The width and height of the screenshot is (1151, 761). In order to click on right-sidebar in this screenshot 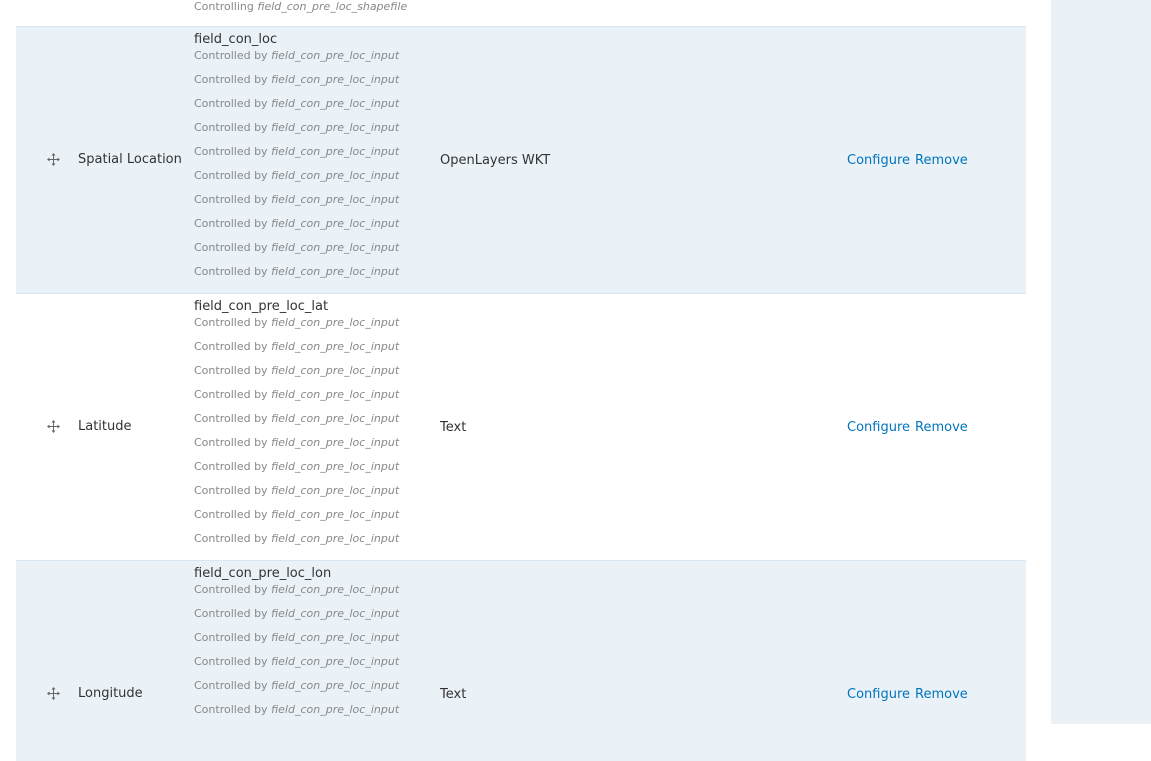, I will do `click(1101, 362)`.